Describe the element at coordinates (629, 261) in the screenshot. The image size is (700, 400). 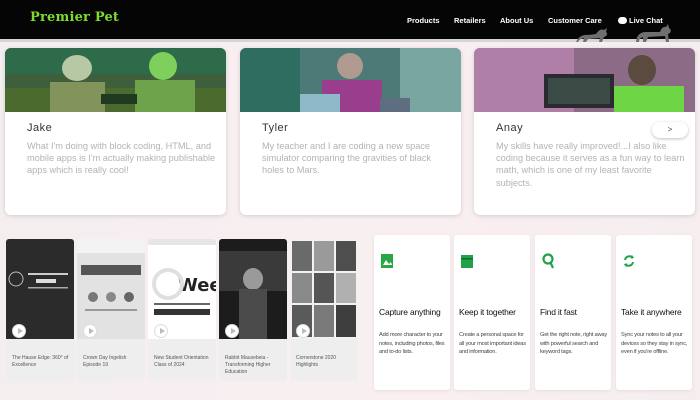
I see `sync-icon` at that location.